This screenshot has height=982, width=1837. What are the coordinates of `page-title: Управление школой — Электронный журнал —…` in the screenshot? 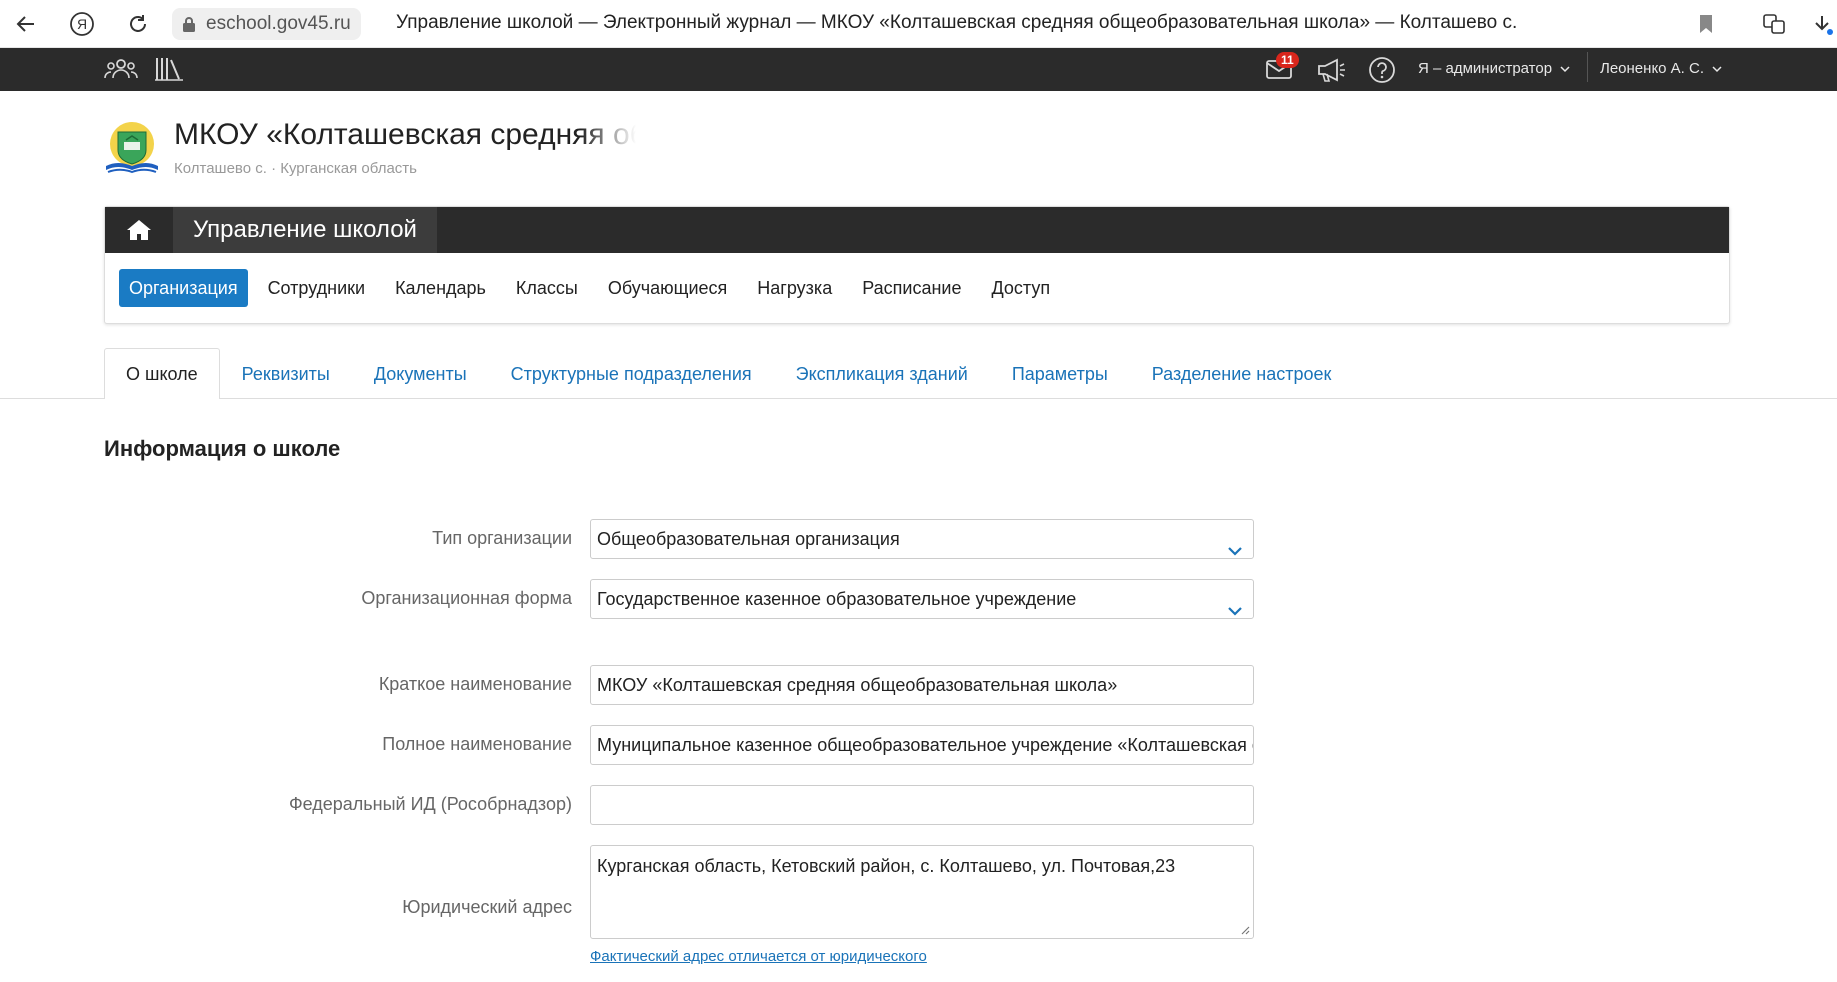 It's located at (957, 22).